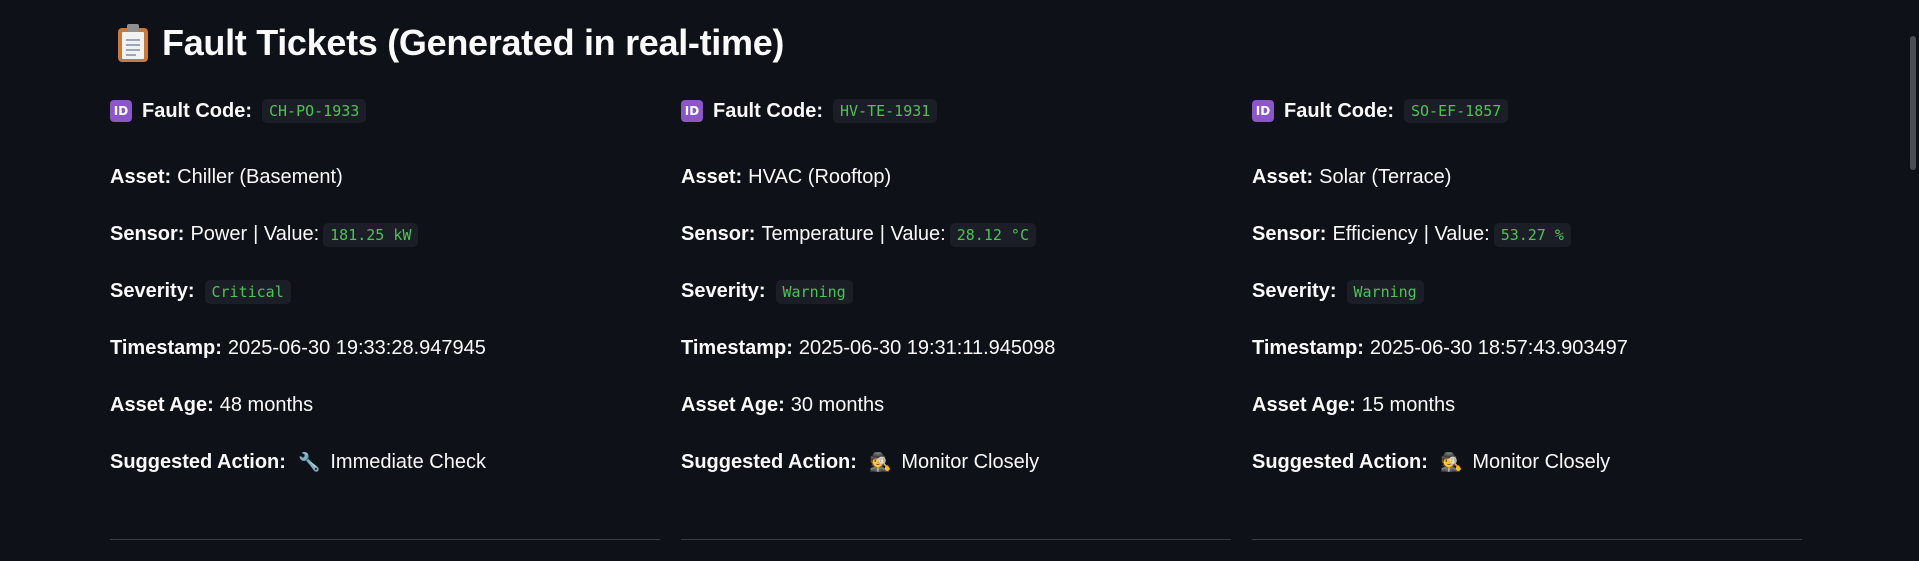 This screenshot has width=1919, height=561. What do you see at coordinates (1913, 103) in the screenshot?
I see `scrollbar-thumb` at bounding box center [1913, 103].